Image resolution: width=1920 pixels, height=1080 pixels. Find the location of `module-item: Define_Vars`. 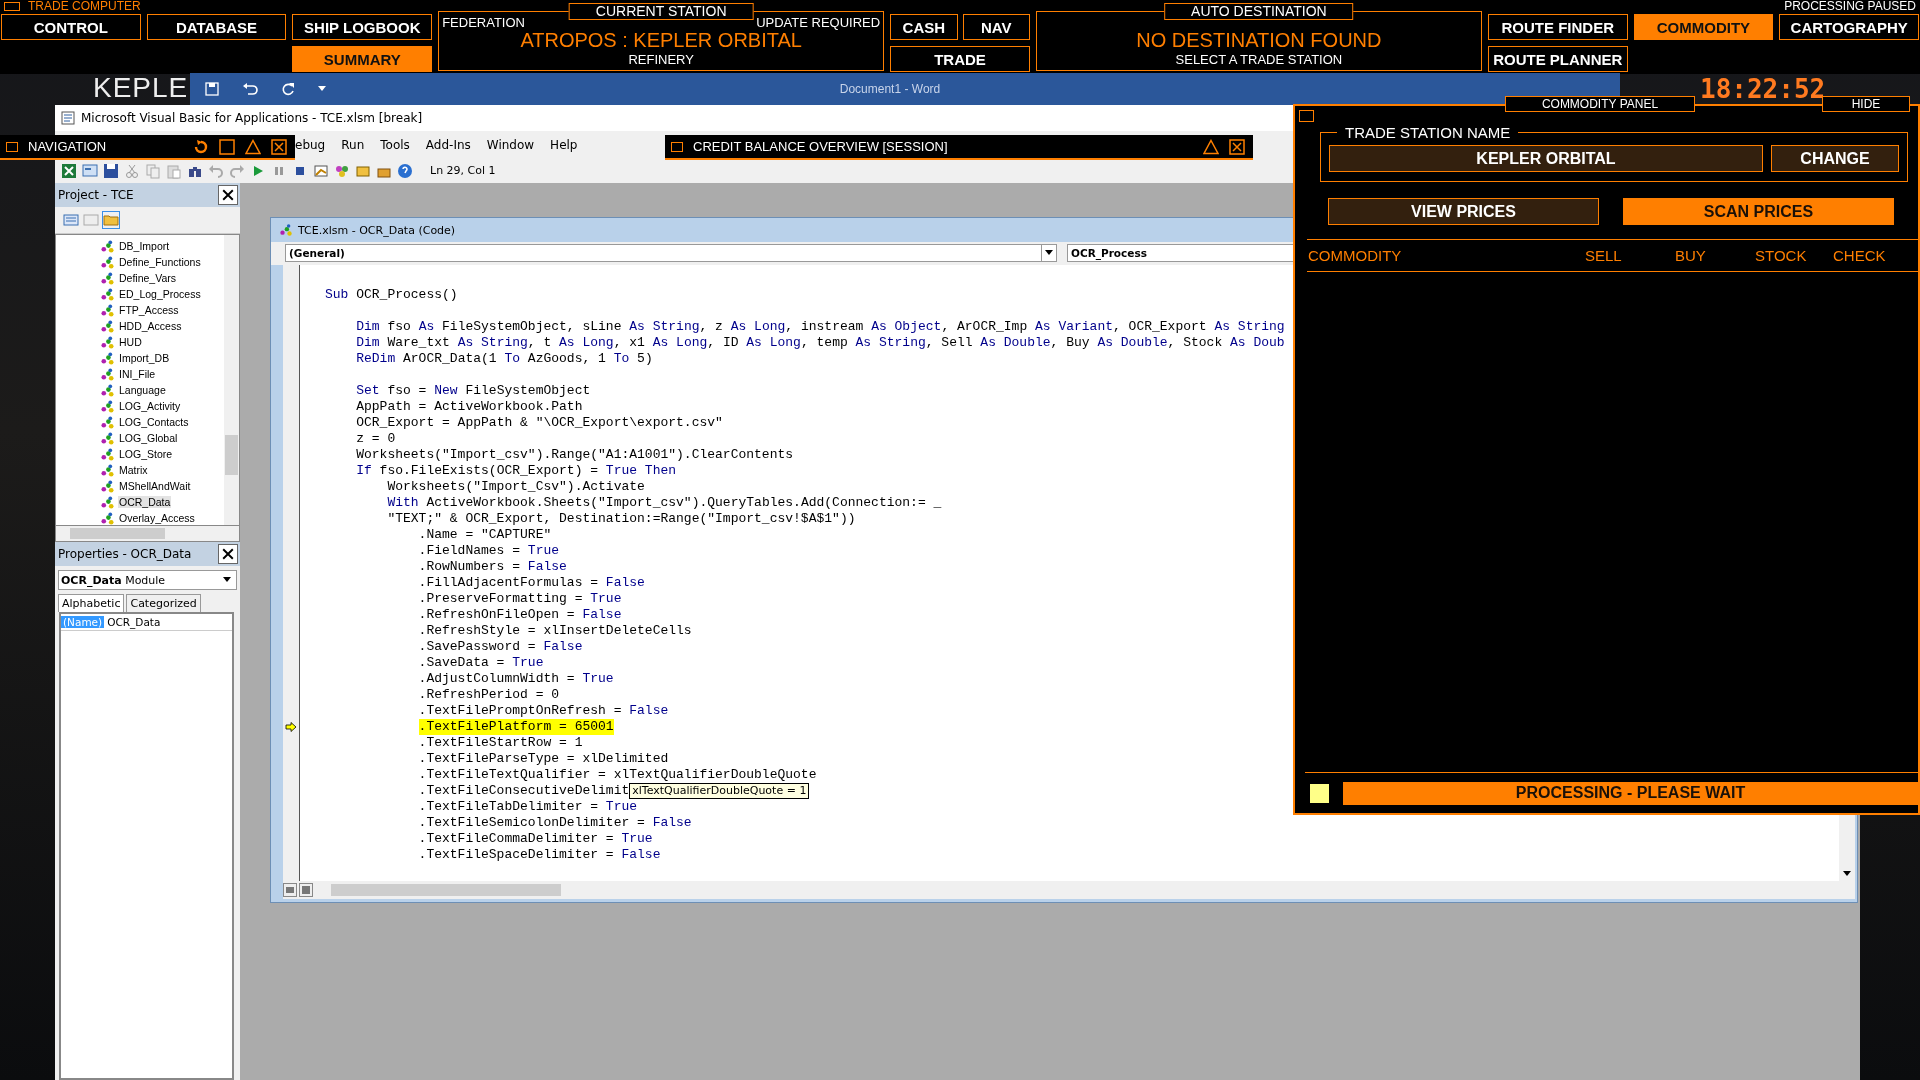

module-item: Define_Vars is located at coordinates (147, 278).